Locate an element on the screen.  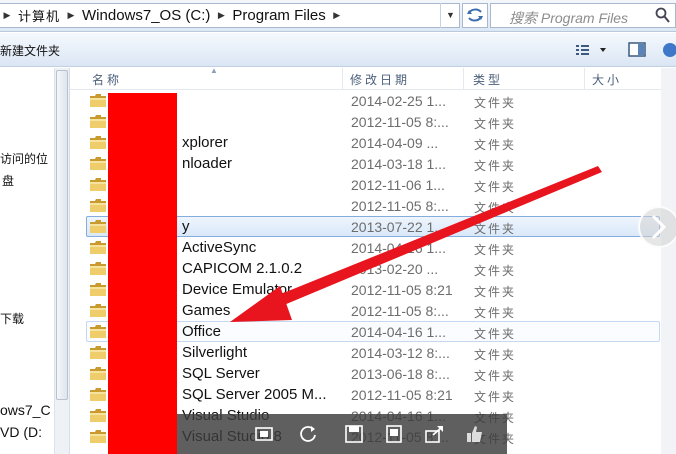
fit-screen-icon is located at coordinates (264, 434).